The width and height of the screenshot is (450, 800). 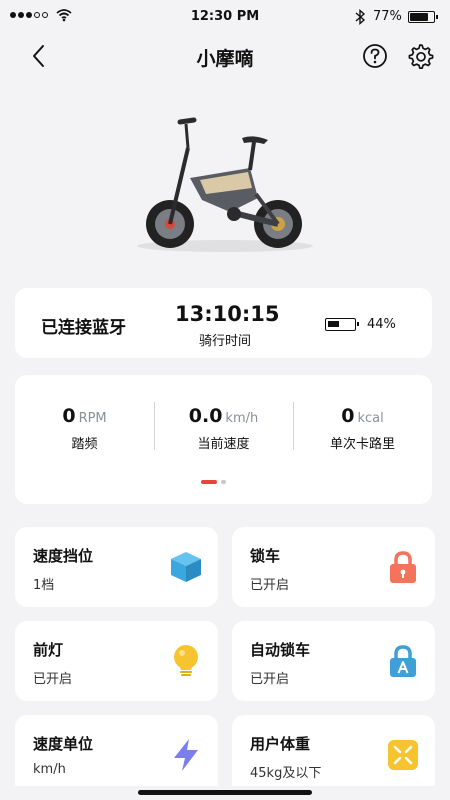 I want to click on tile-subtitle: 1档, so click(x=44, y=585).